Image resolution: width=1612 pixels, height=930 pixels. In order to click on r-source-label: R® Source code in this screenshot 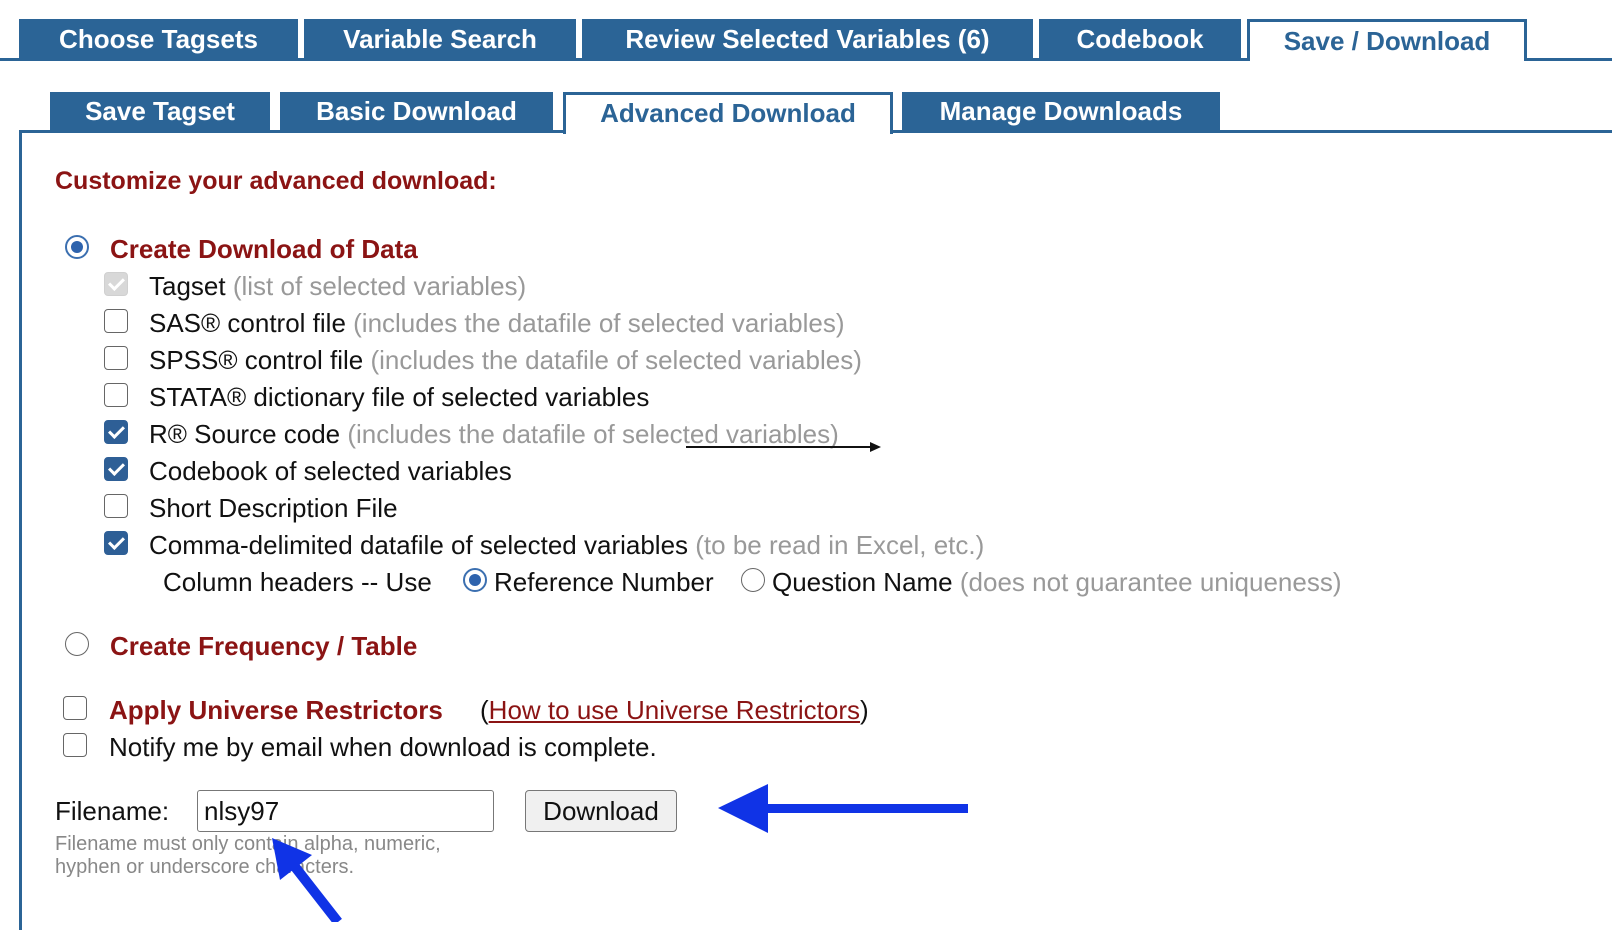, I will do `click(245, 434)`.